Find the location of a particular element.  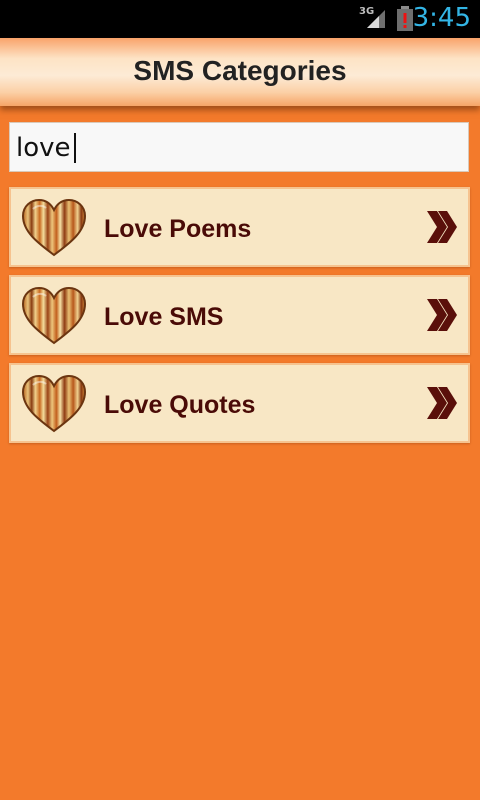

app-header: SMS Categories is located at coordinates (240, 72).